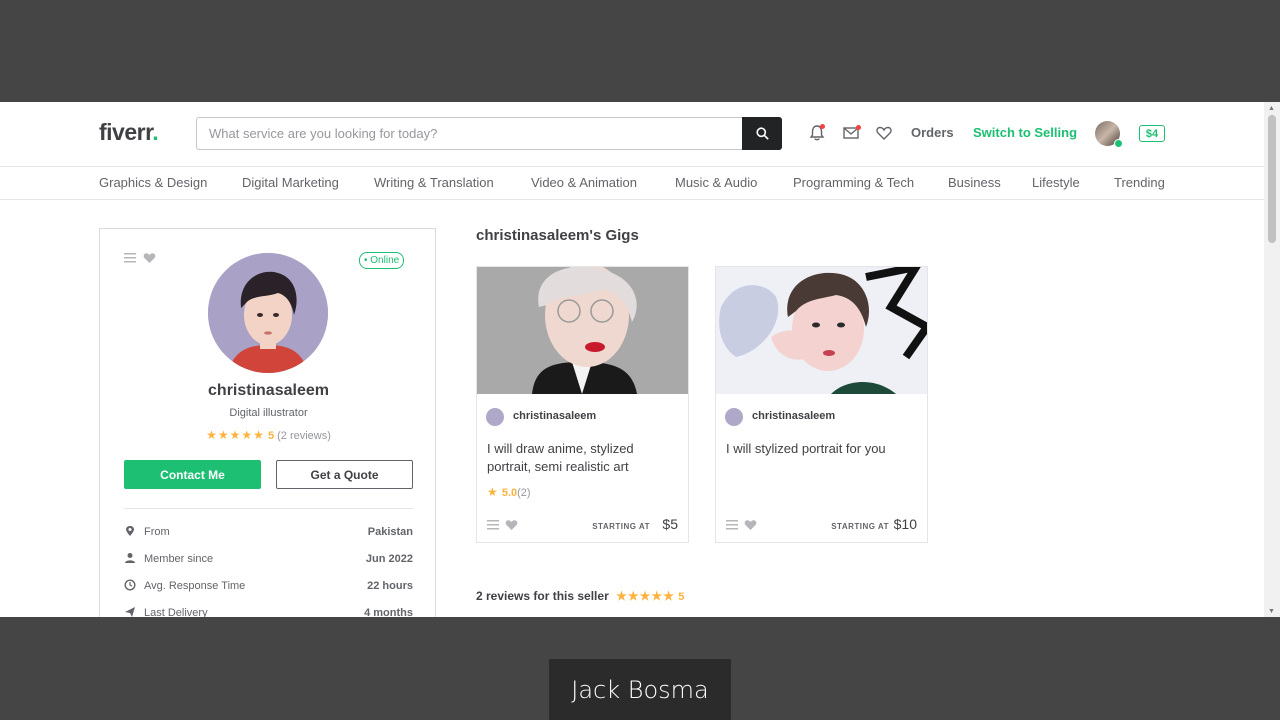 Image resolution: width=1280 pixels, height=720 pixels. Describe the element at coordinates (670, 524) in the screenshot. I see `gig-price: $5` at that location.